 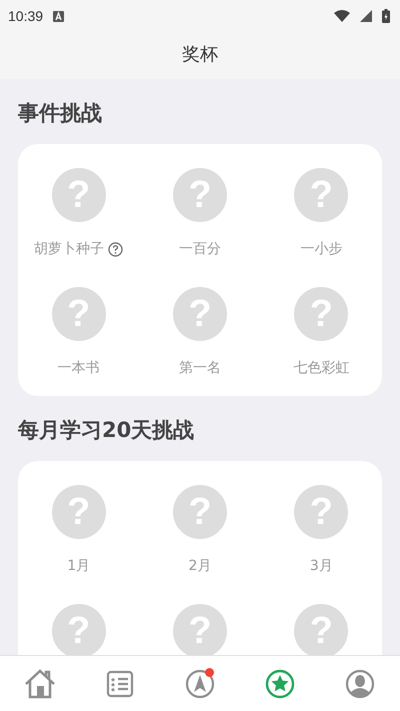 What do you see at coordinates (321, 368) in the screenshot?
I see `badge-label: 七色彩虹` at bounding box center [321, 368].